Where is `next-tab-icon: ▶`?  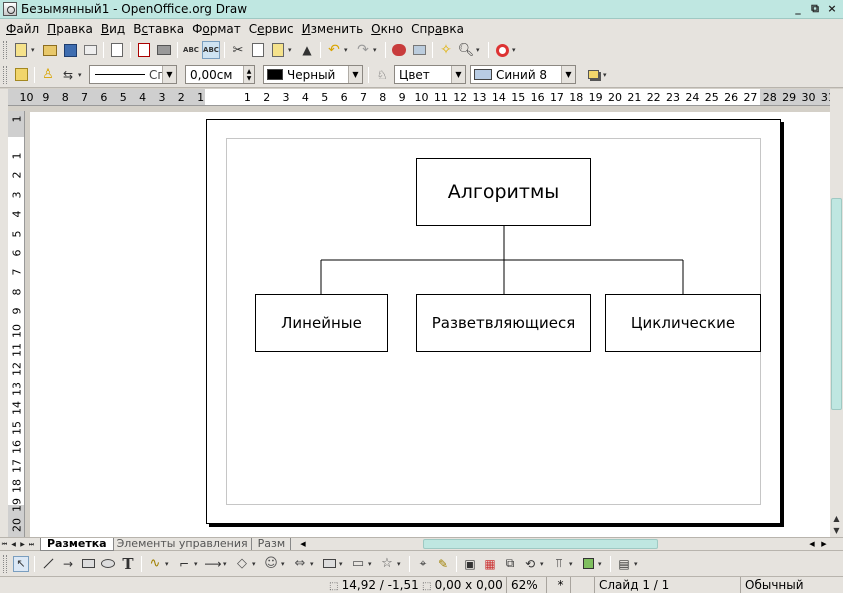 next-tab-icon: ▶ is located at coordinates (22, 544).